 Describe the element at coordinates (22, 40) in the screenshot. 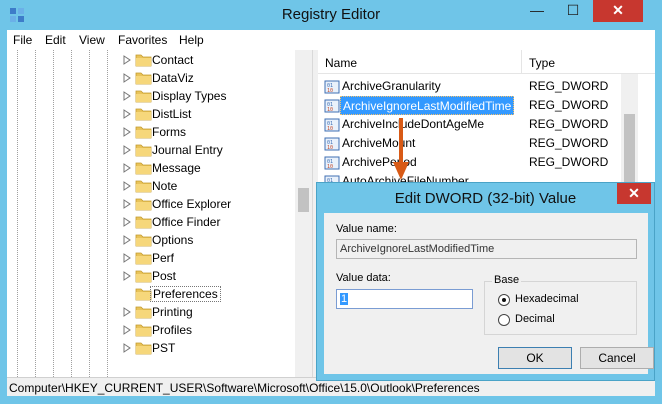

I see `menu-file: File` at that location.